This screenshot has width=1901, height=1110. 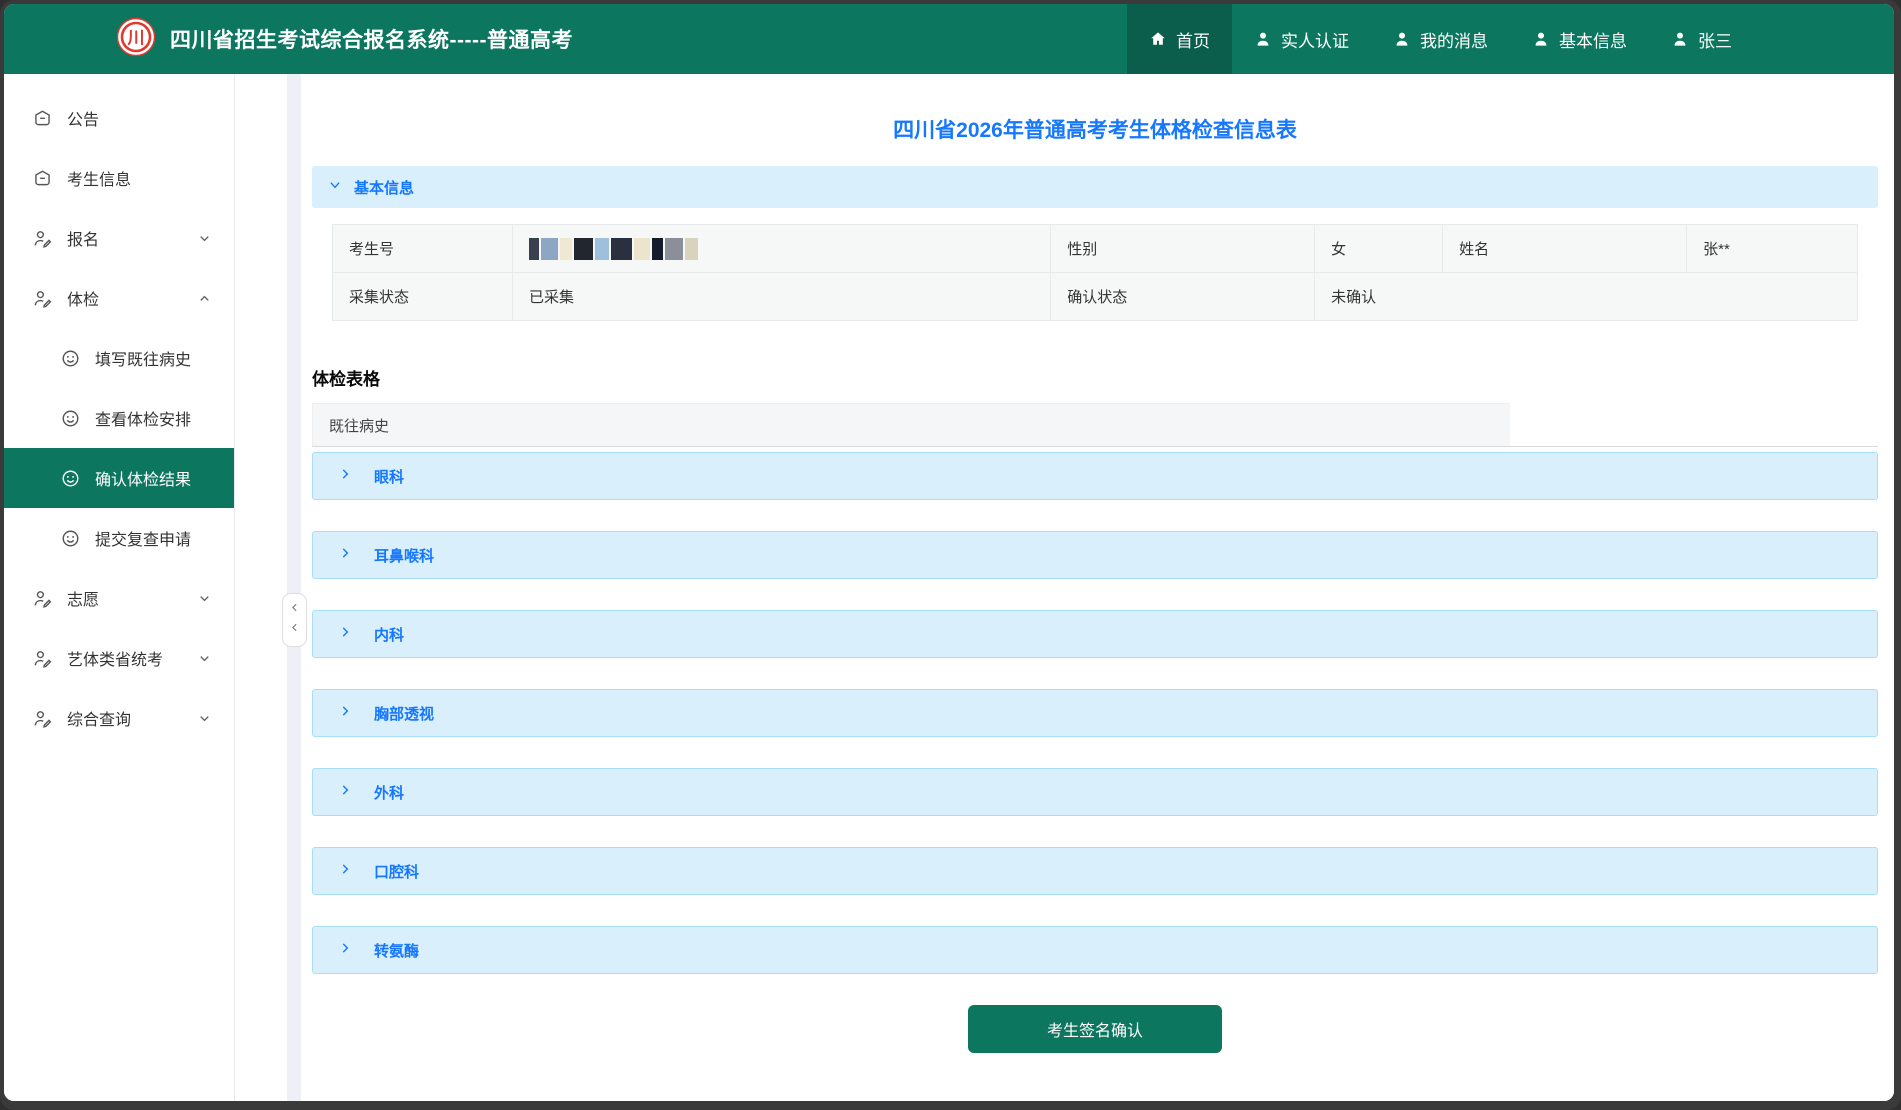 I want to click on basic-info-section-title: 基本信息, so click(x=384, y=188).